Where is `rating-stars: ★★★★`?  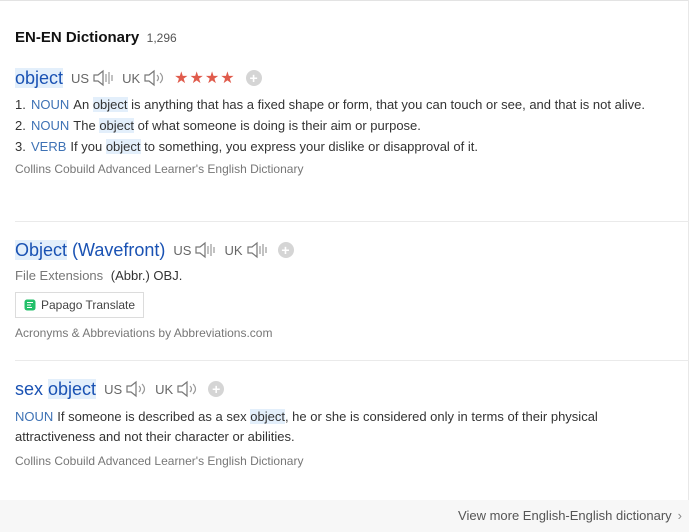 rating-stars: ★★★★ is located at coordinates (205, 78).